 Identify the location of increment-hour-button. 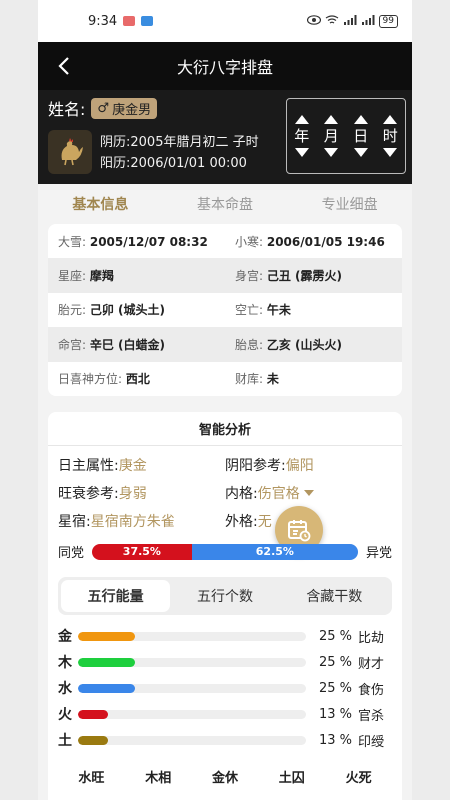
(390, 119).